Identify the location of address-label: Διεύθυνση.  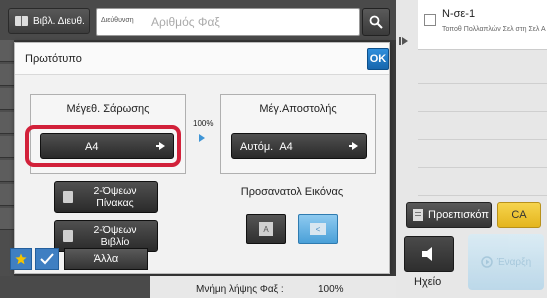
(117, 20).